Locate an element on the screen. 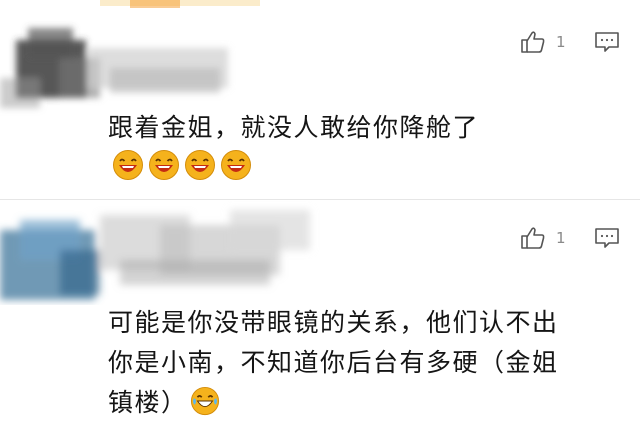 The width and height of the screenshot is (640, 439). emoji-row is located at coordinates (182, 165).